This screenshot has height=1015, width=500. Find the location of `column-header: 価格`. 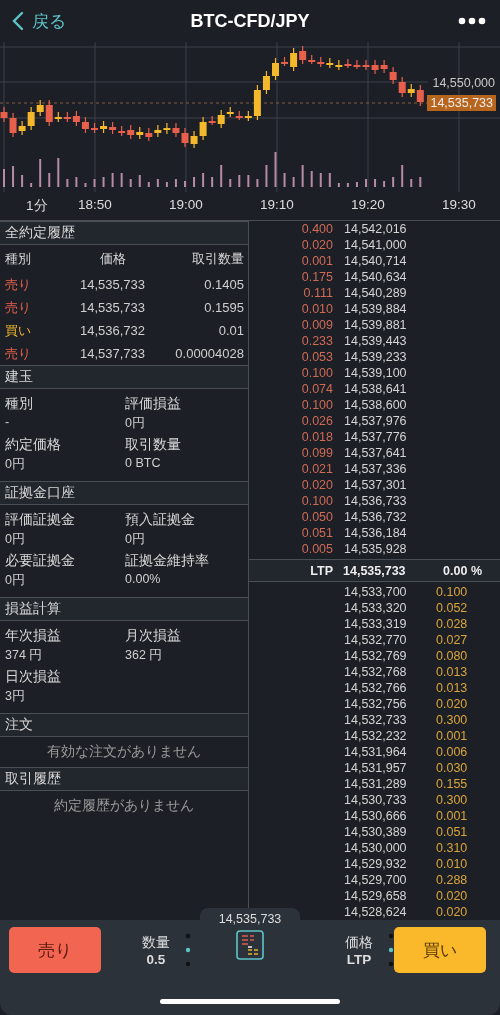

column-header: 価格 is located at coordinates (112, 259).